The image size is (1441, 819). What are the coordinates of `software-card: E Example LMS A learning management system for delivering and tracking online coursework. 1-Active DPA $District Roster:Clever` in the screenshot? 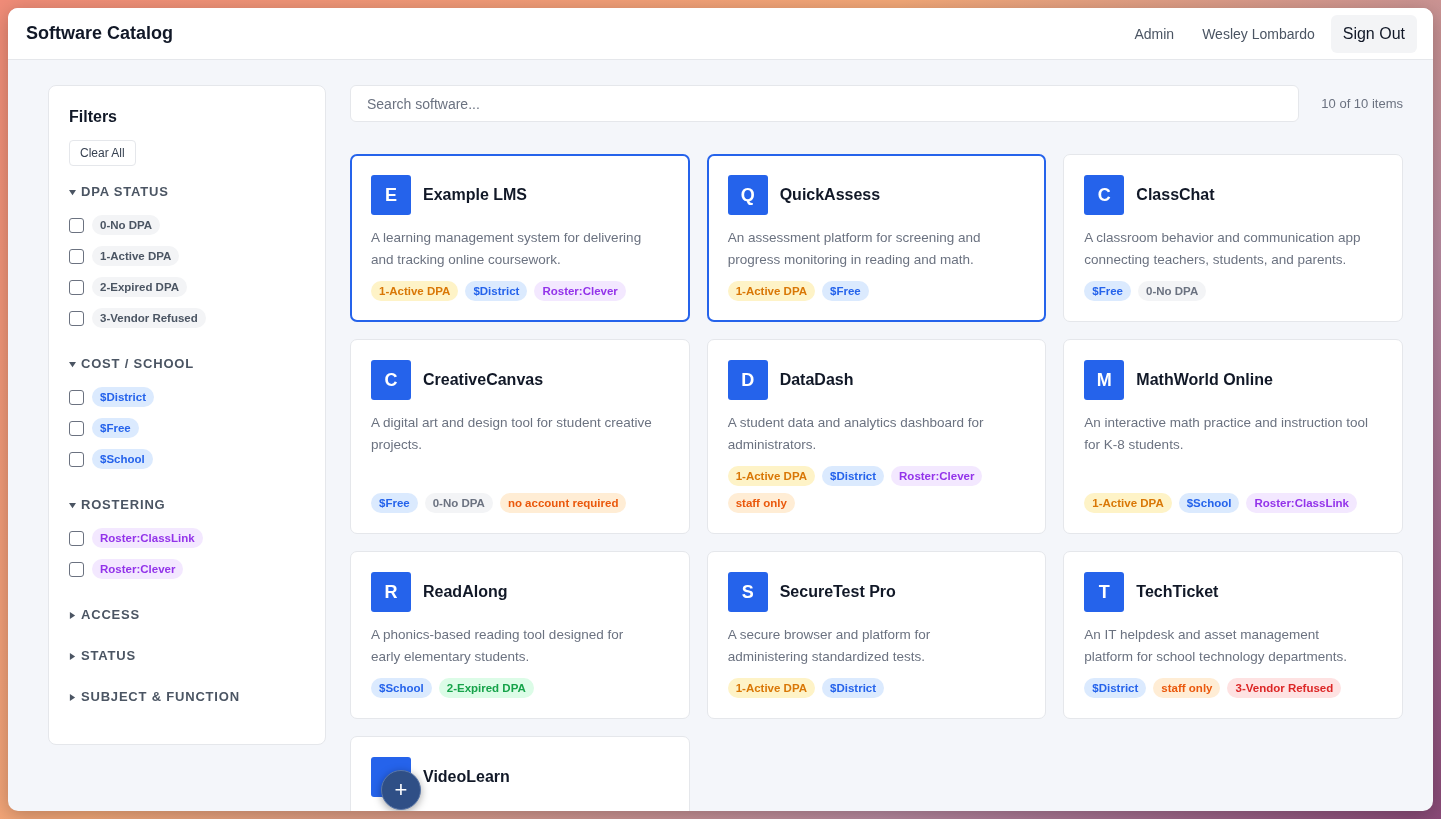 It's located at (520, 238).